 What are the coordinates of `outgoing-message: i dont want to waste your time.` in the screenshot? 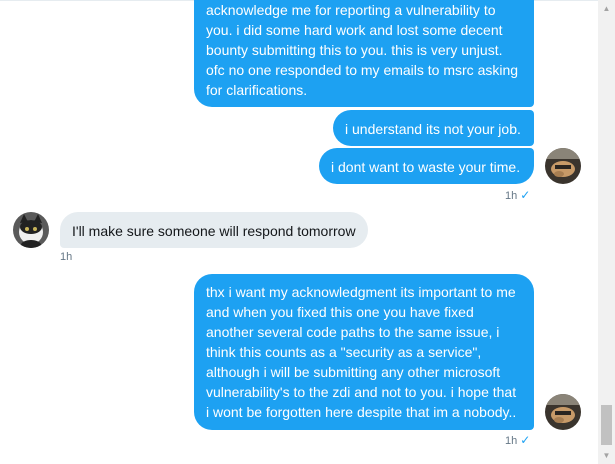 It's located at (426, 166).